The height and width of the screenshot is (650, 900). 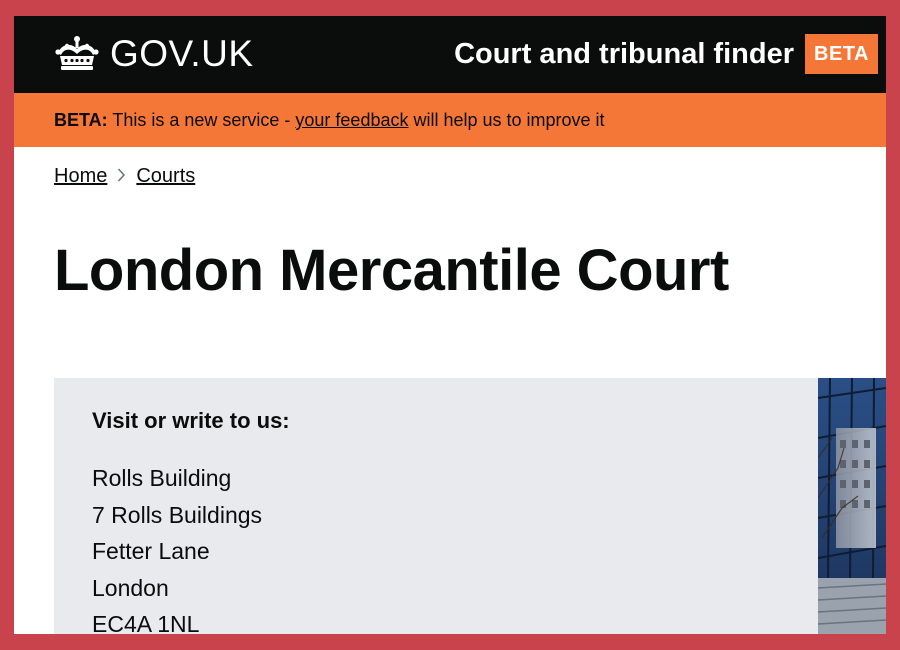 I want to click on feedback-link: your feedback, so click(x=351, y=120).